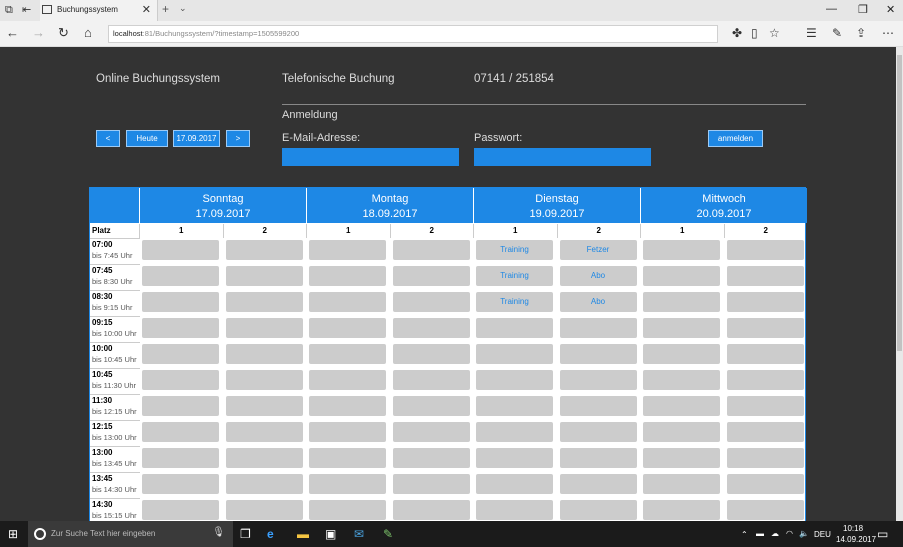 Image resolution: width=903 pixels, height=547 pixels. Describe the element at coordinates (38, 33) in the screenshot. I see `forward-arrow-icon: →` at that location.